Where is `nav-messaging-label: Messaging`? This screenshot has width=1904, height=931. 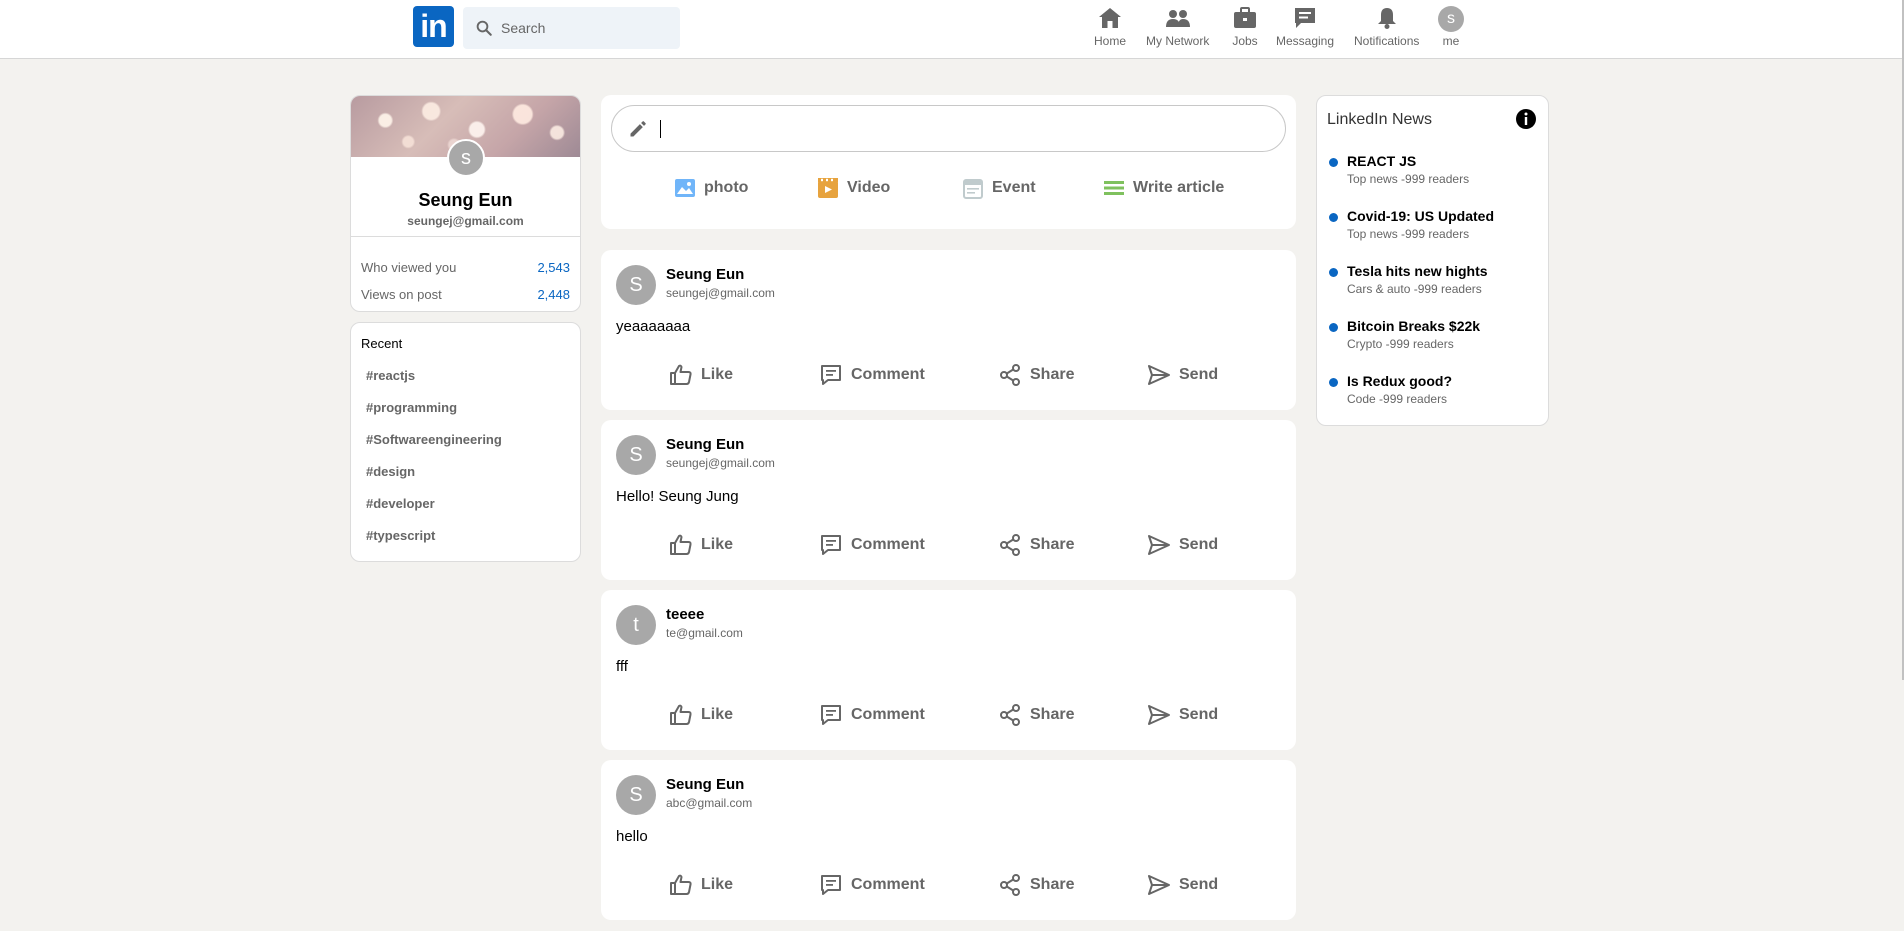
nav-messaging-label: Messaging is located at coordinates (1305, 41).